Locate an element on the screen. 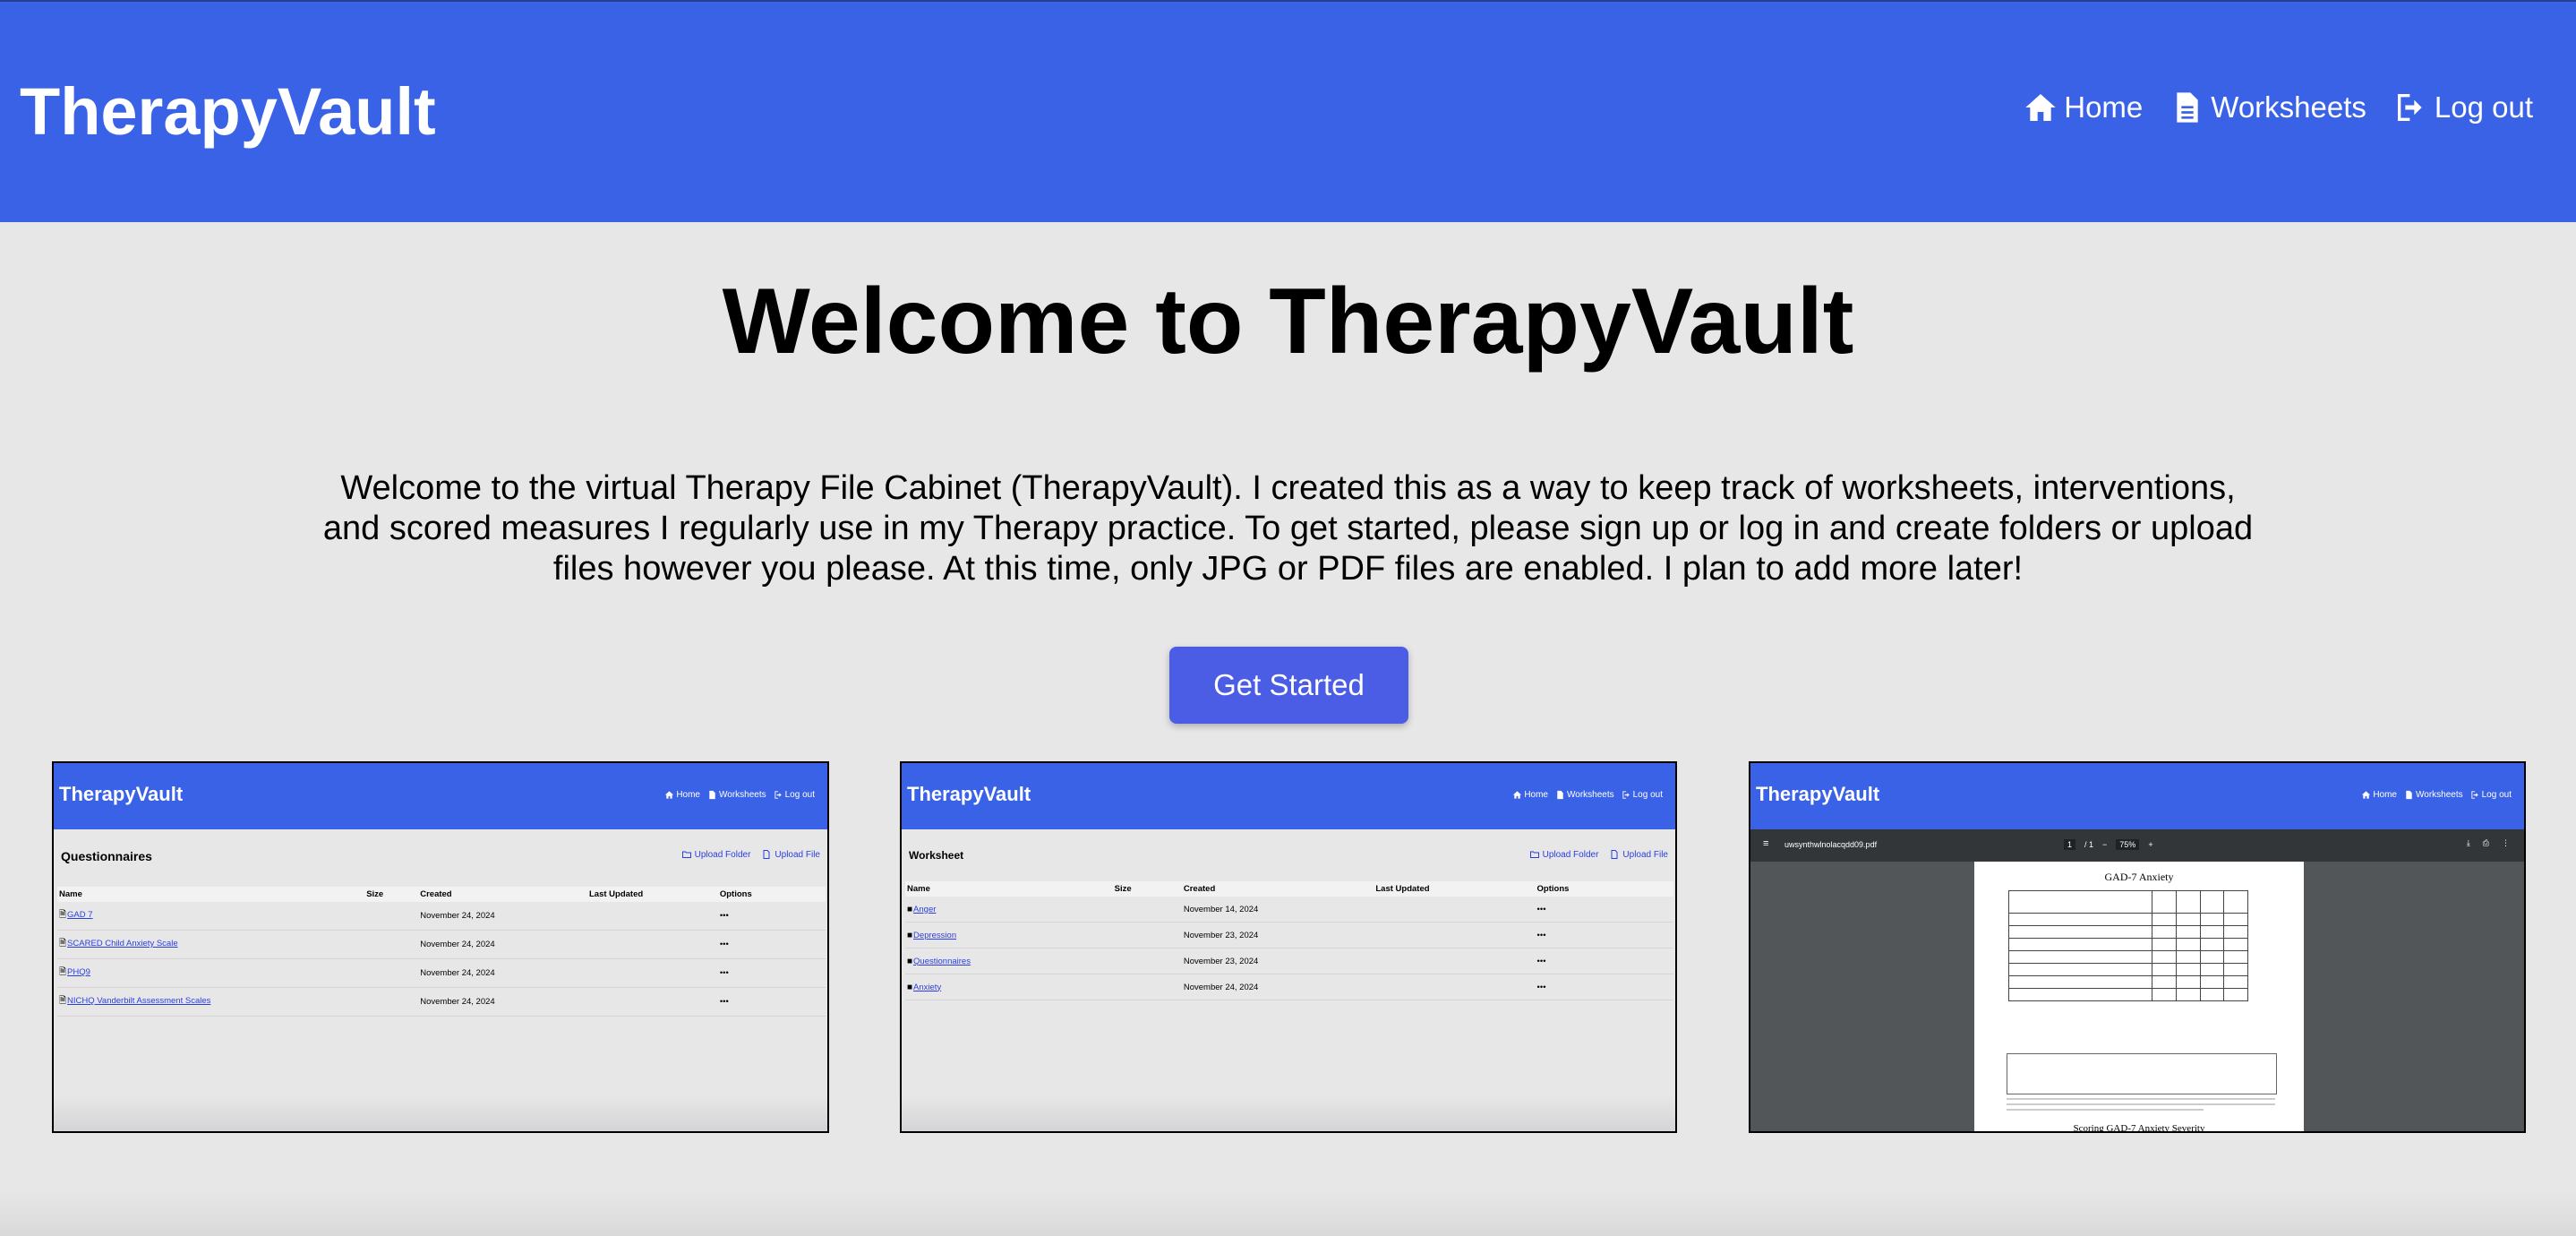  table-row: ■Depression November 23, 2024 ••• is located at coordinates (1289, 935).